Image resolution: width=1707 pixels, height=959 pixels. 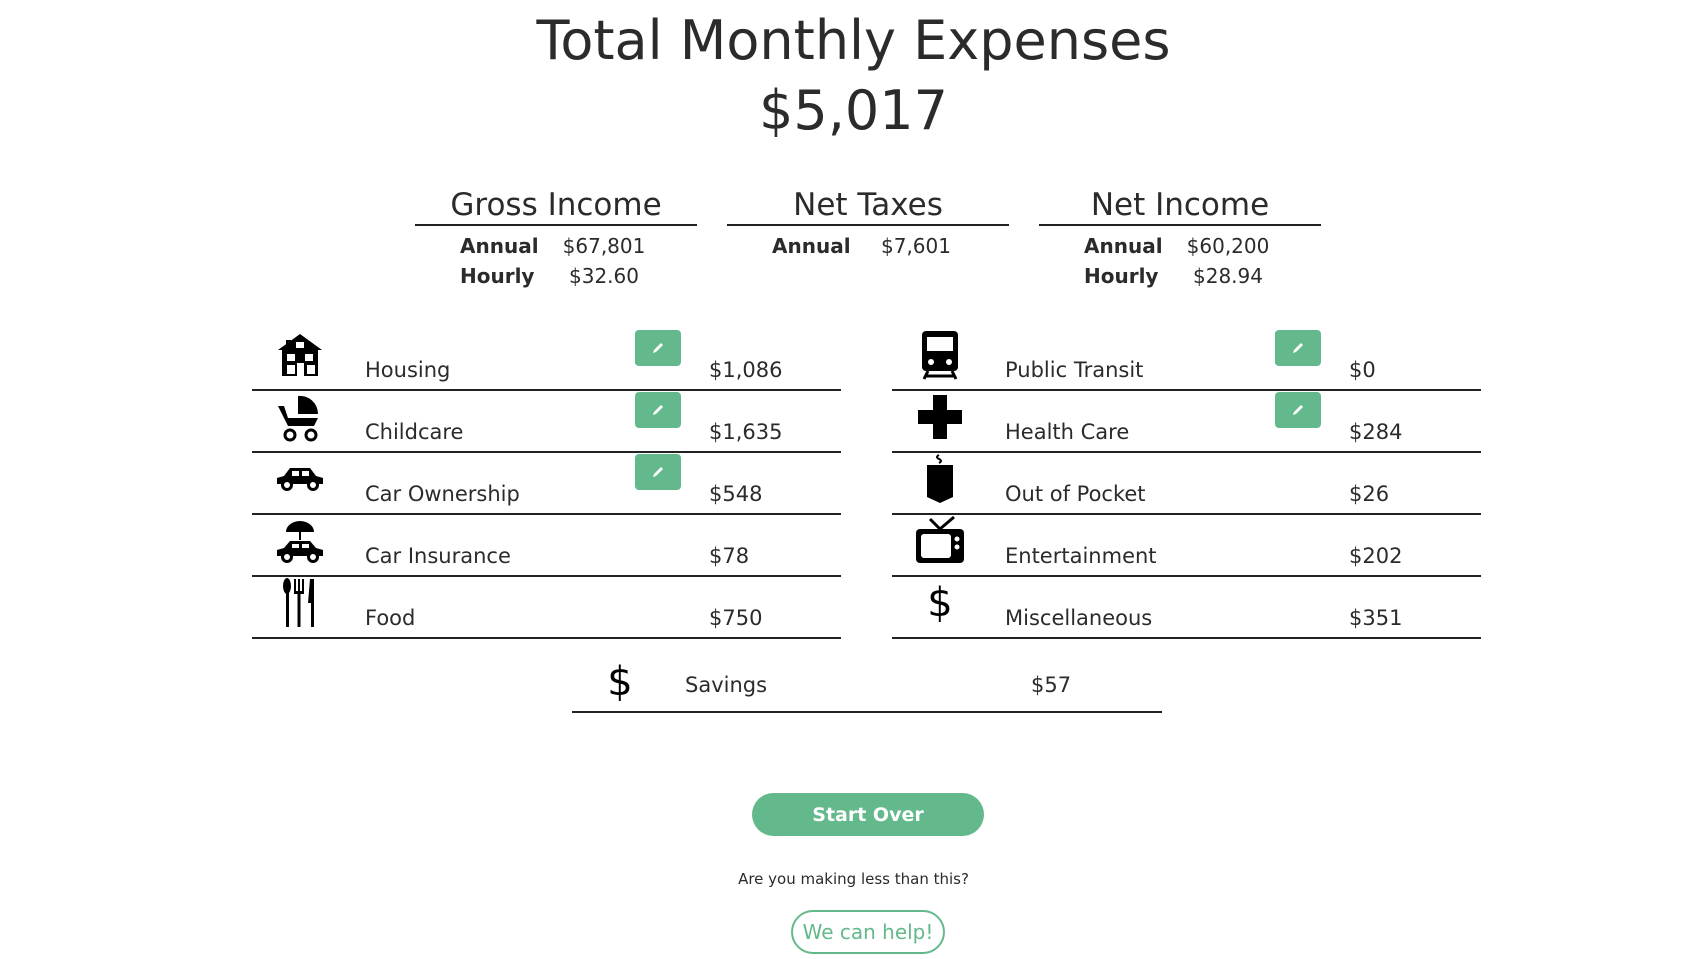 I want to click on page-title: Total Monthly Expenses, so click(x=853, y=40).